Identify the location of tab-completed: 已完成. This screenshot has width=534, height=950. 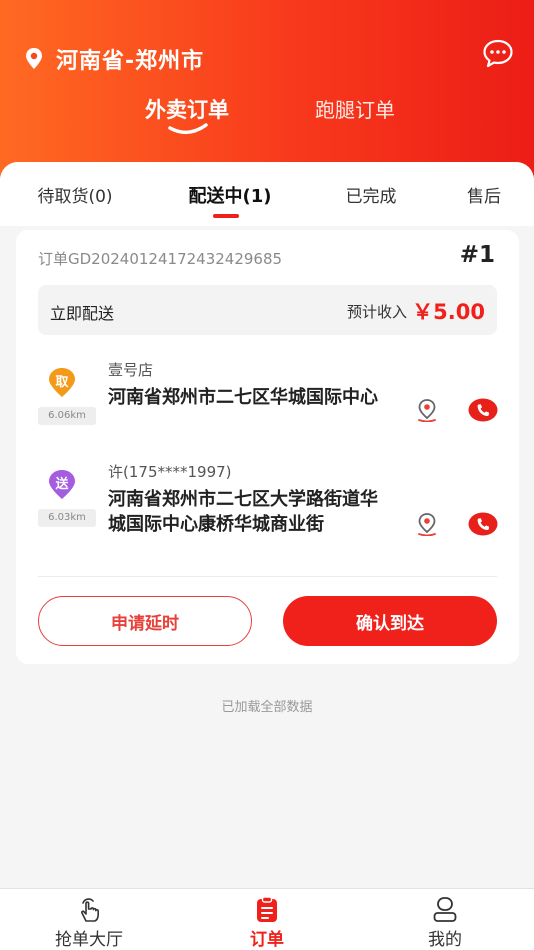
(371, 194).